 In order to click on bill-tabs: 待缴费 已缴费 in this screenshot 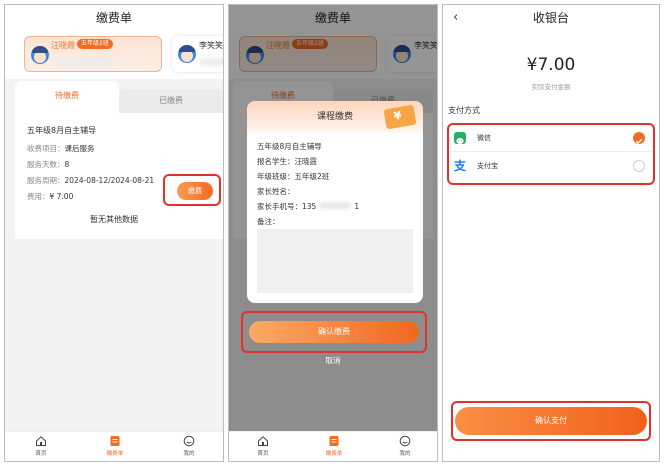, I will do `click(119, 96)`.